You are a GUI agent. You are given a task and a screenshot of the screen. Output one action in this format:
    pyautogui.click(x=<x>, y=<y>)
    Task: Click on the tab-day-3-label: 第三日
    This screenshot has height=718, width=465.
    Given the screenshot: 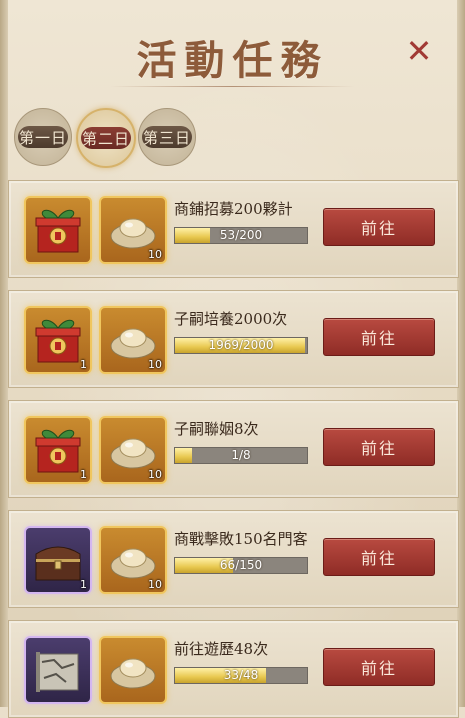 What is the action you would take?
    pyautogui.click(x=167, y=137)
    